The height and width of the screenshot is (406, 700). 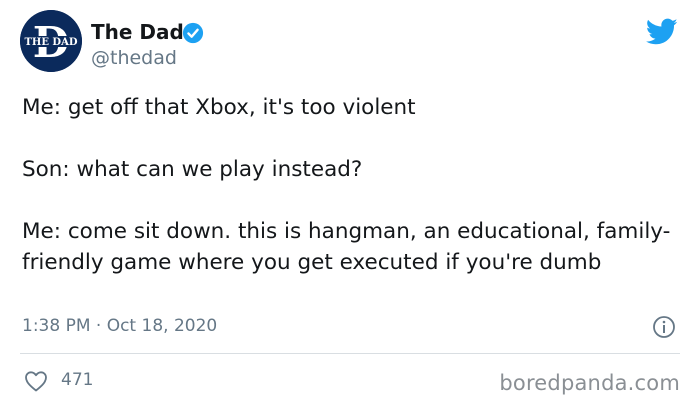 What do you see at coordinates (664, 327) in the screenshot?
I see `info-icon` at bounding box center [664, 327].